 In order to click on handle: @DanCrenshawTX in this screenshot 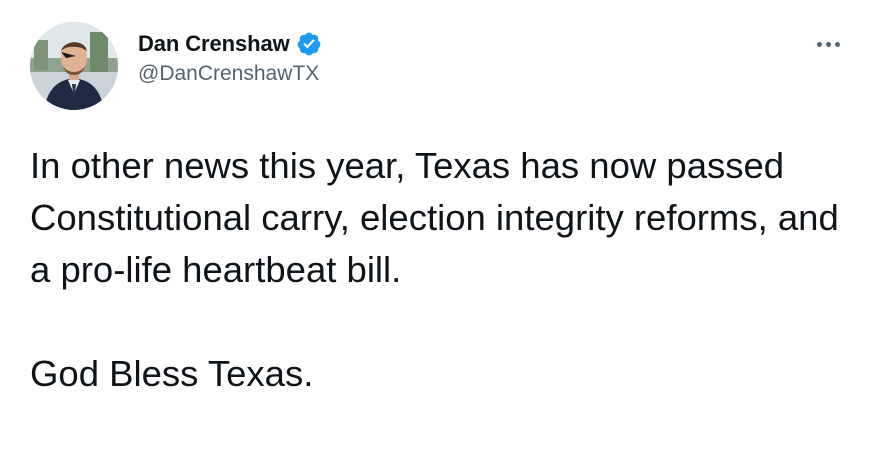, I will do `click(230, 74)`.